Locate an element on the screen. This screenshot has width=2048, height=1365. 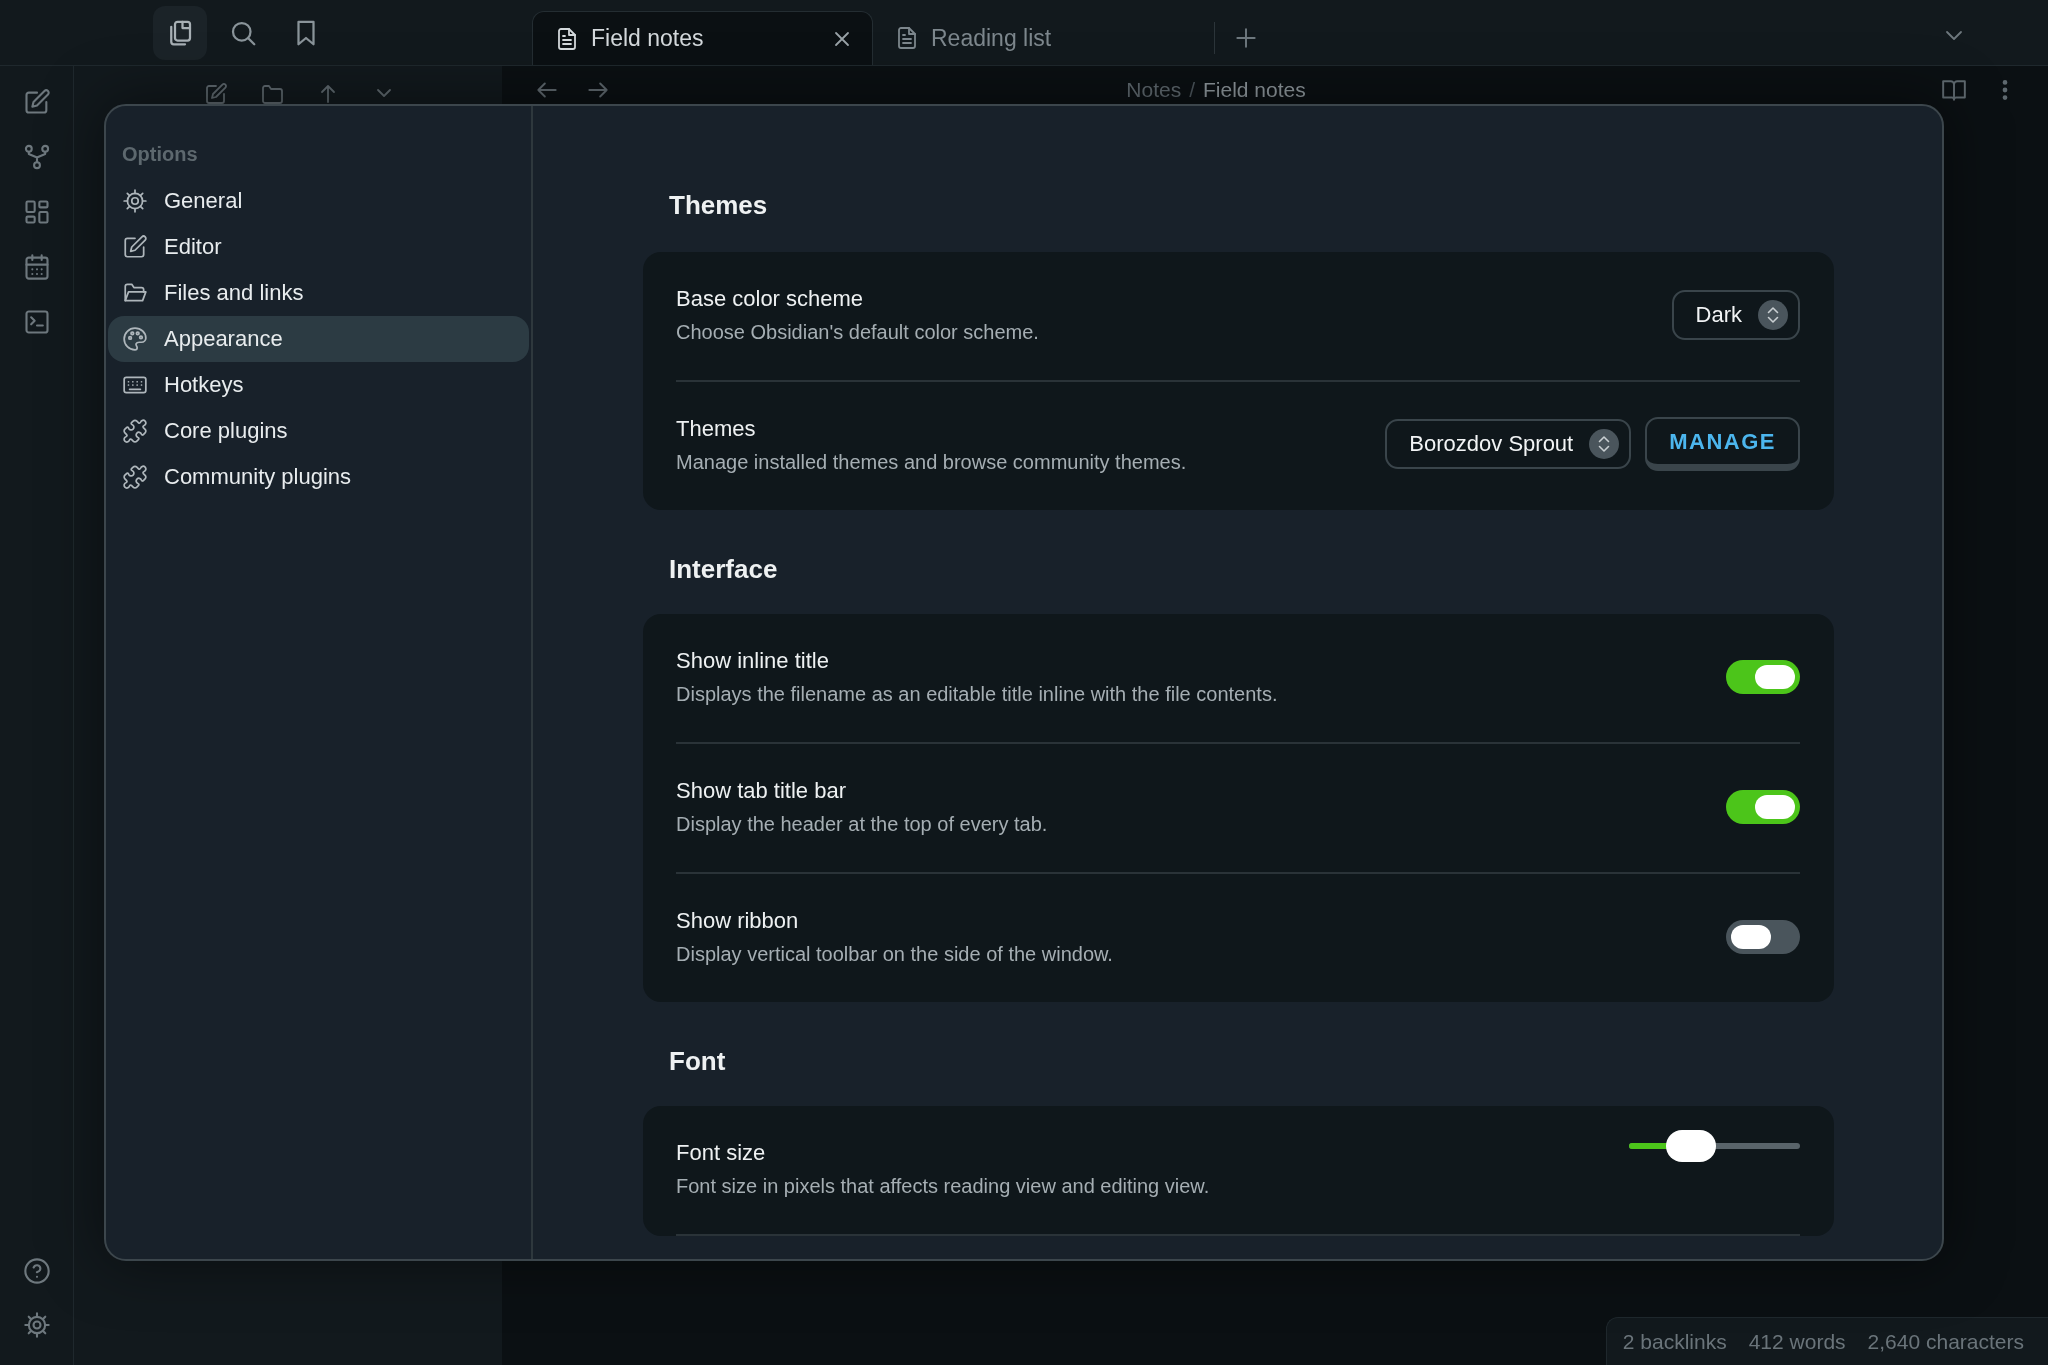
status-text: 412 words is located at coordinates (1797, 1341).